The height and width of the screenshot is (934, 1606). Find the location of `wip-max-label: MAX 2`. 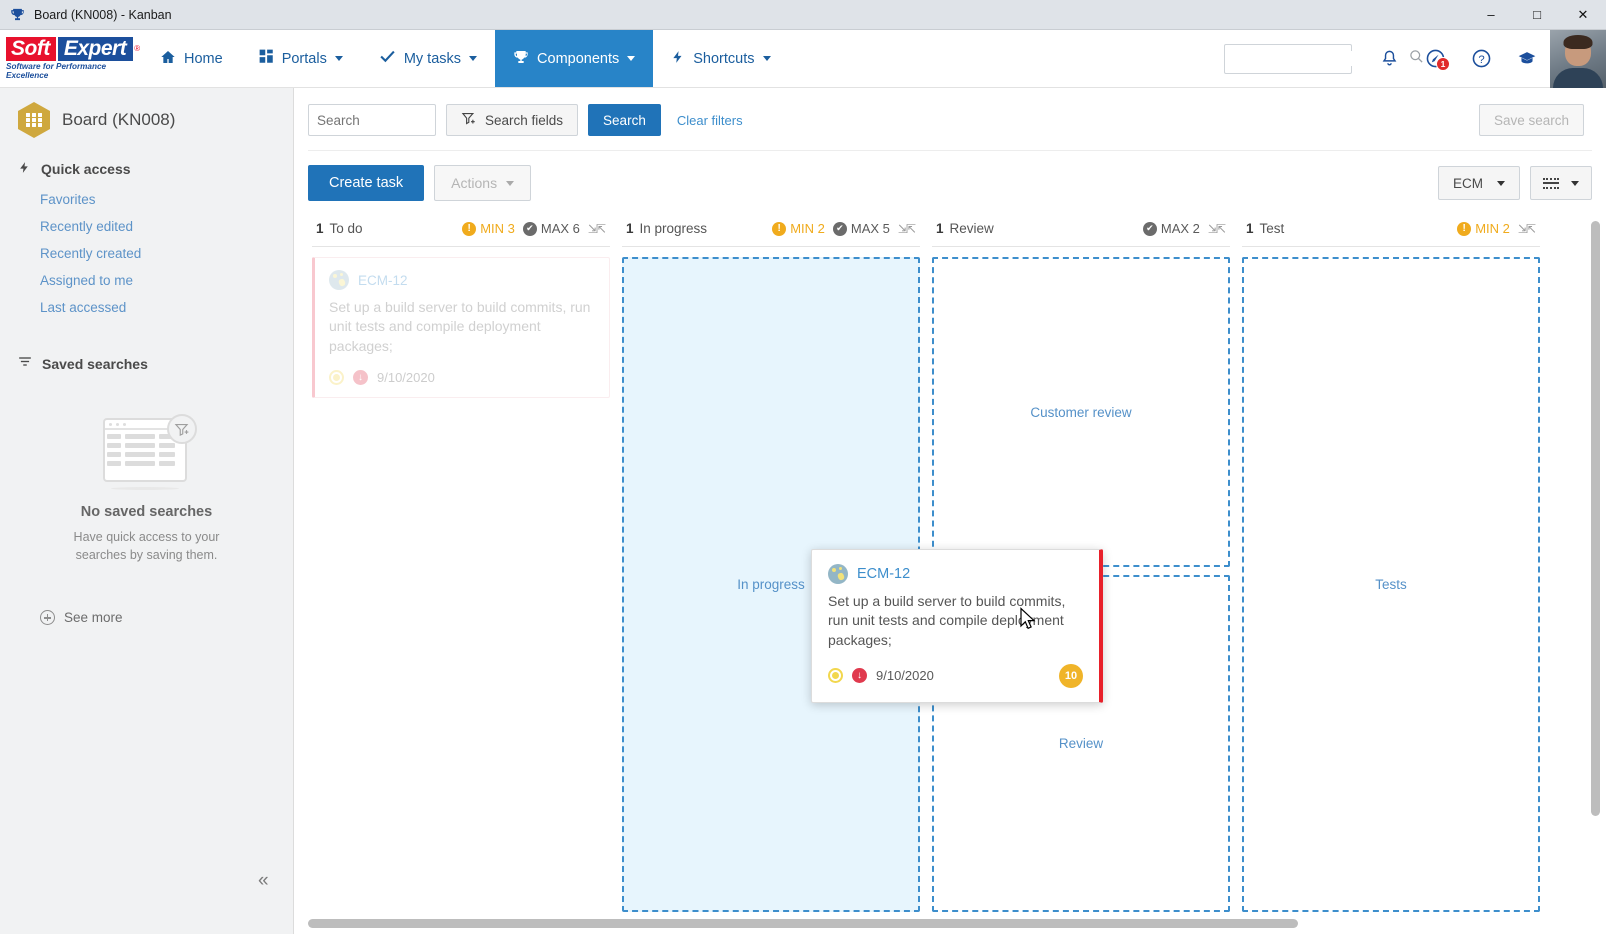

wip-max-label: MAX 2 is located at coordinates (1180, 228).